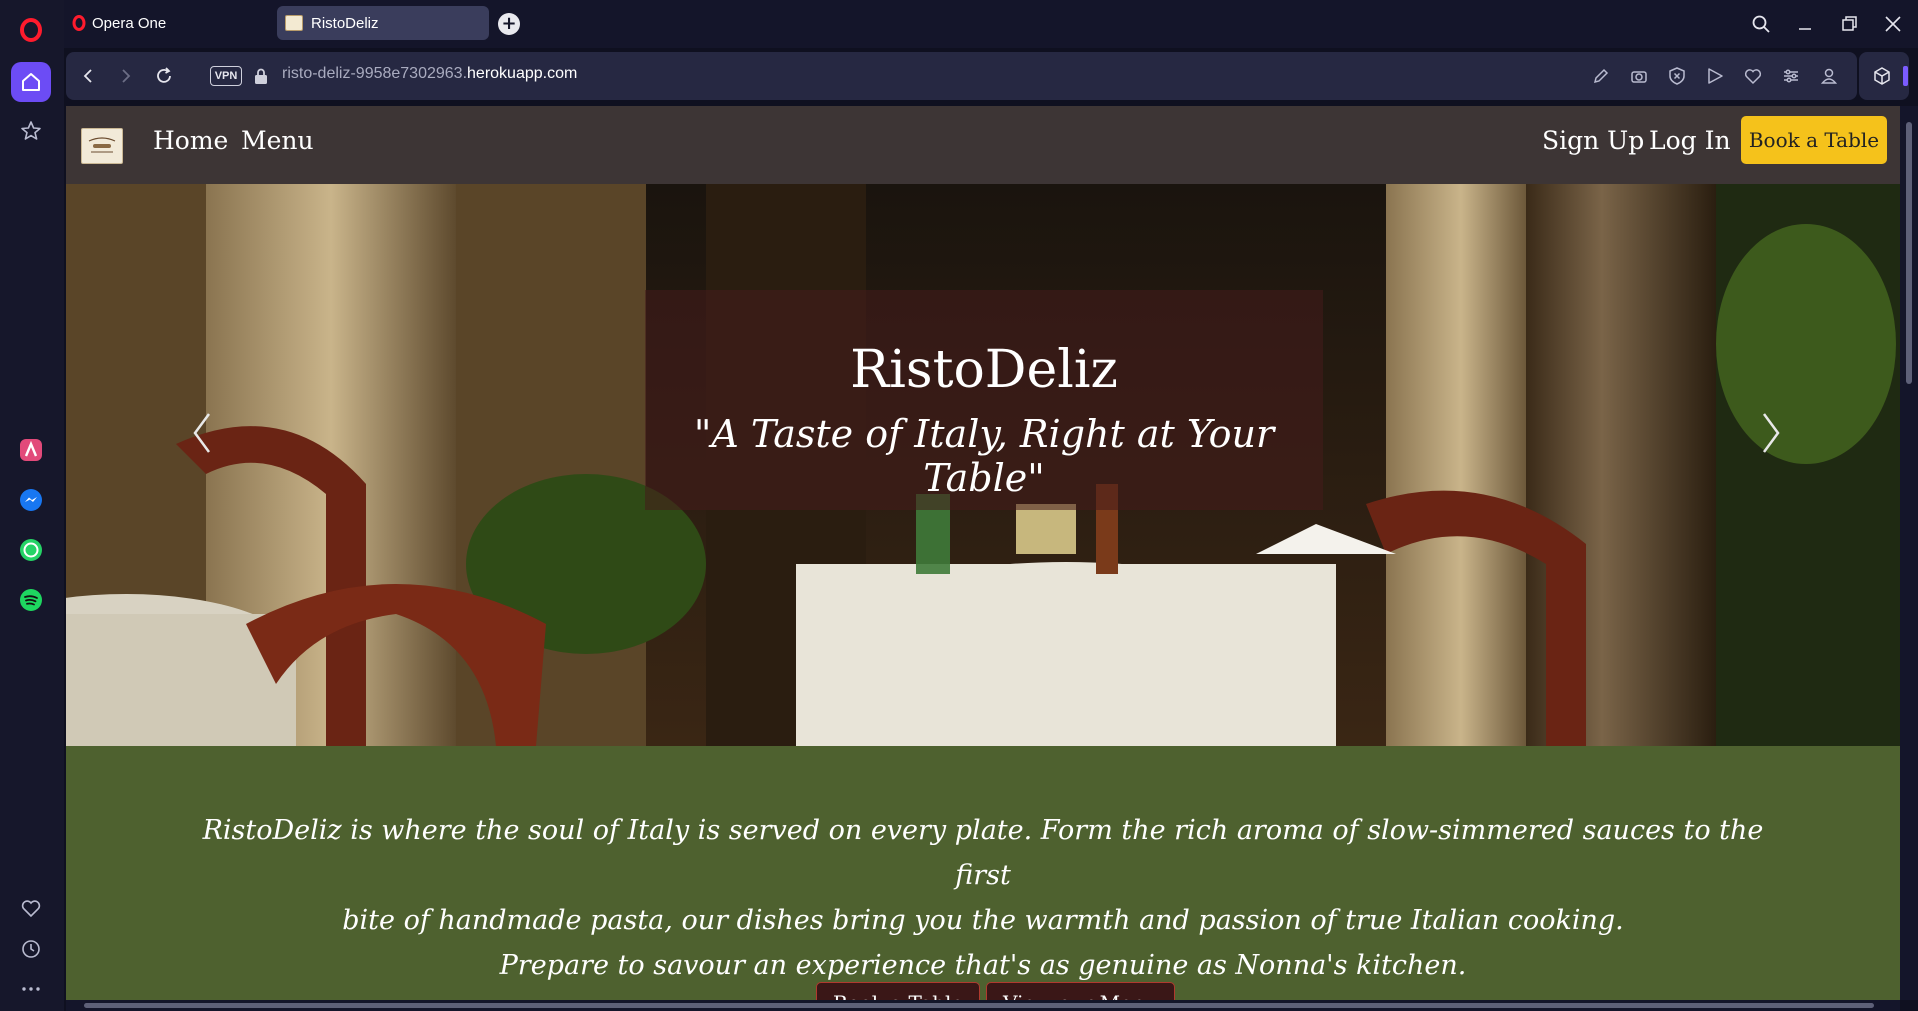 The height and width of the screenshot is (1011, 1918). I want to click on extensions-cube-icon, so click(1882, 76).